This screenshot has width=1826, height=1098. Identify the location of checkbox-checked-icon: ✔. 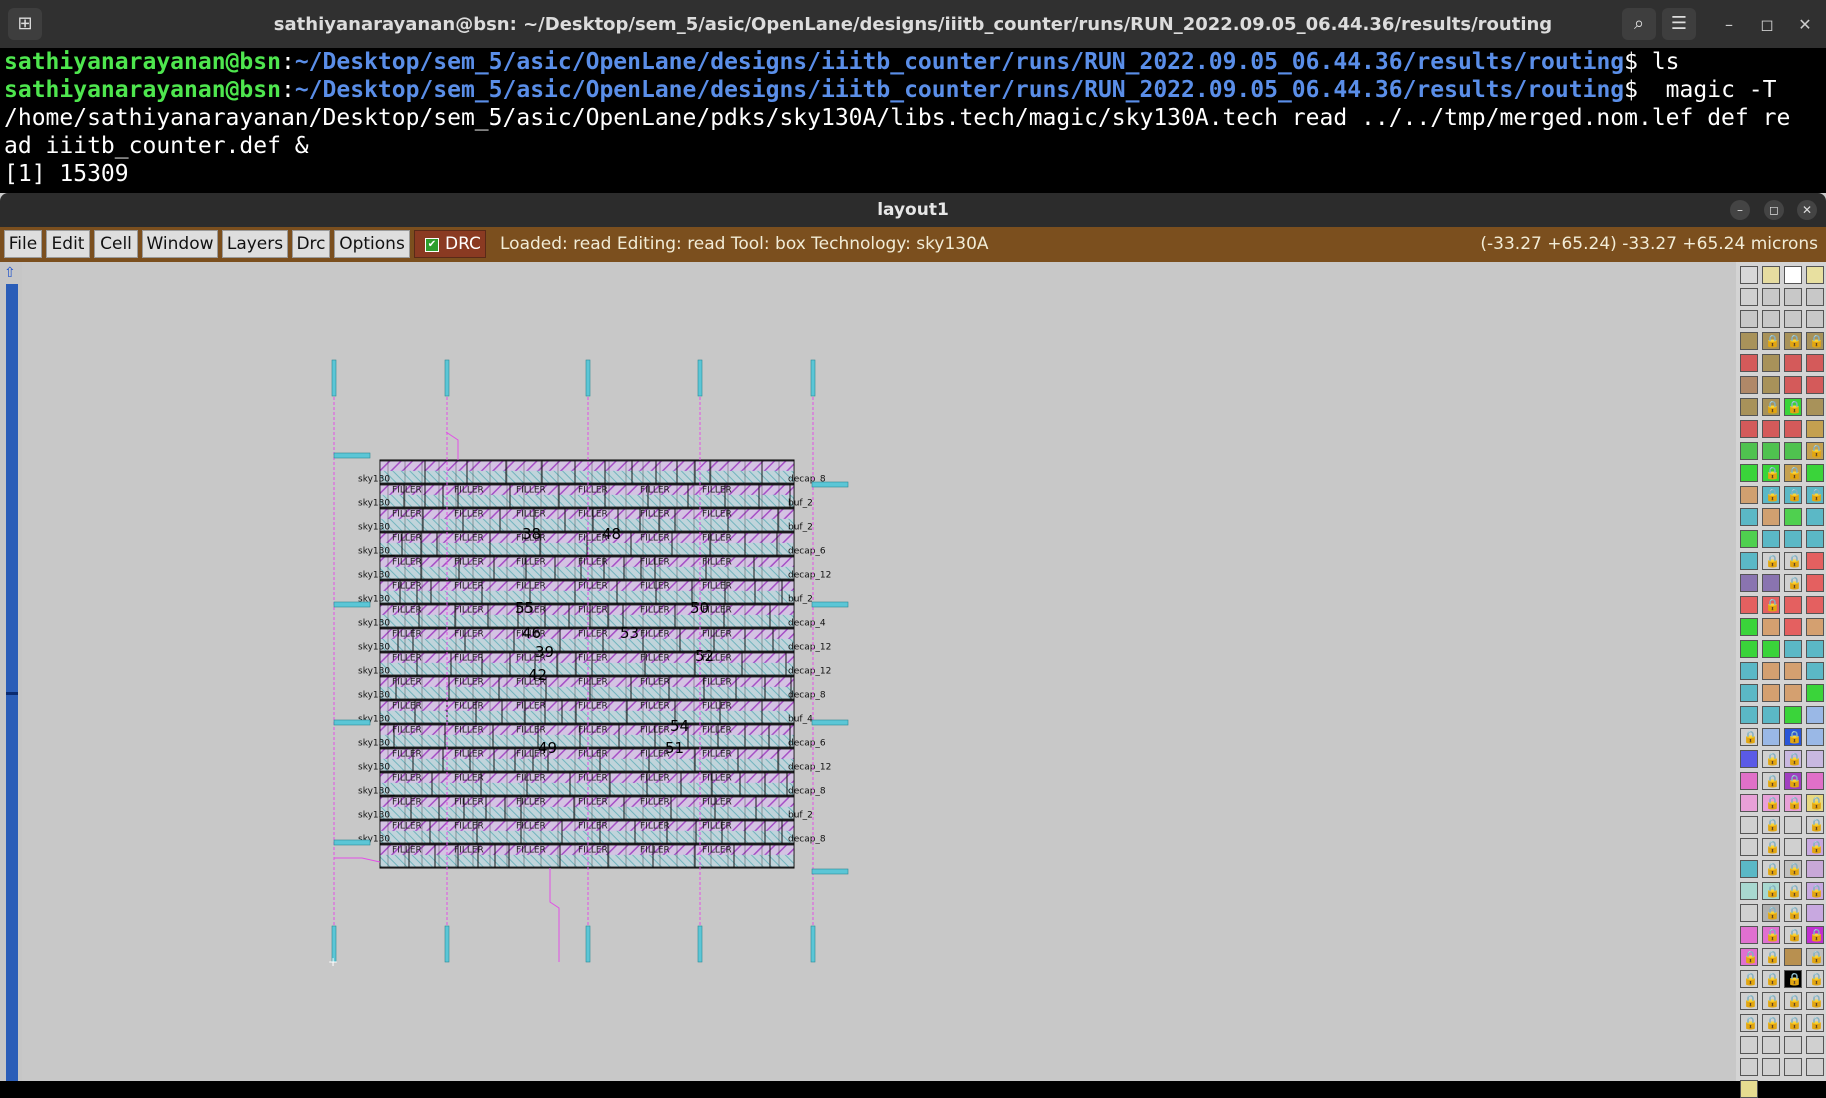
(432, 245).